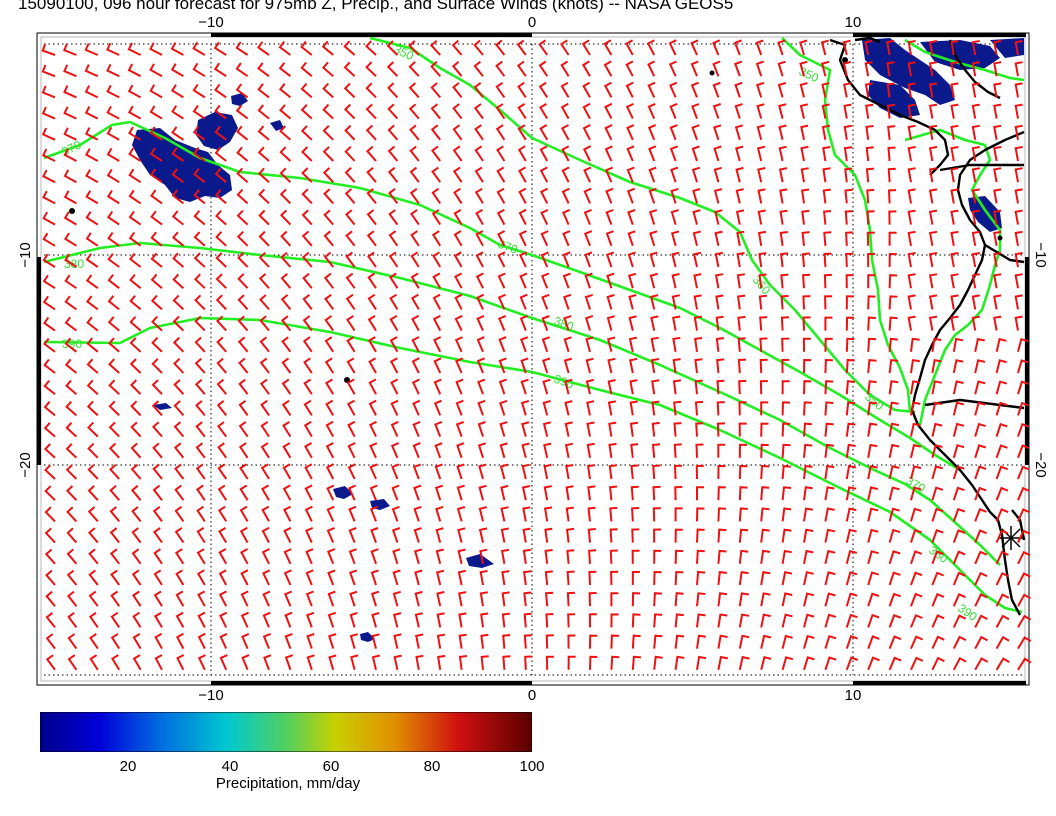 This screenshot has height=816, width=1056. I want to click on colorbar-tick-5: 100, so click(532, 766).